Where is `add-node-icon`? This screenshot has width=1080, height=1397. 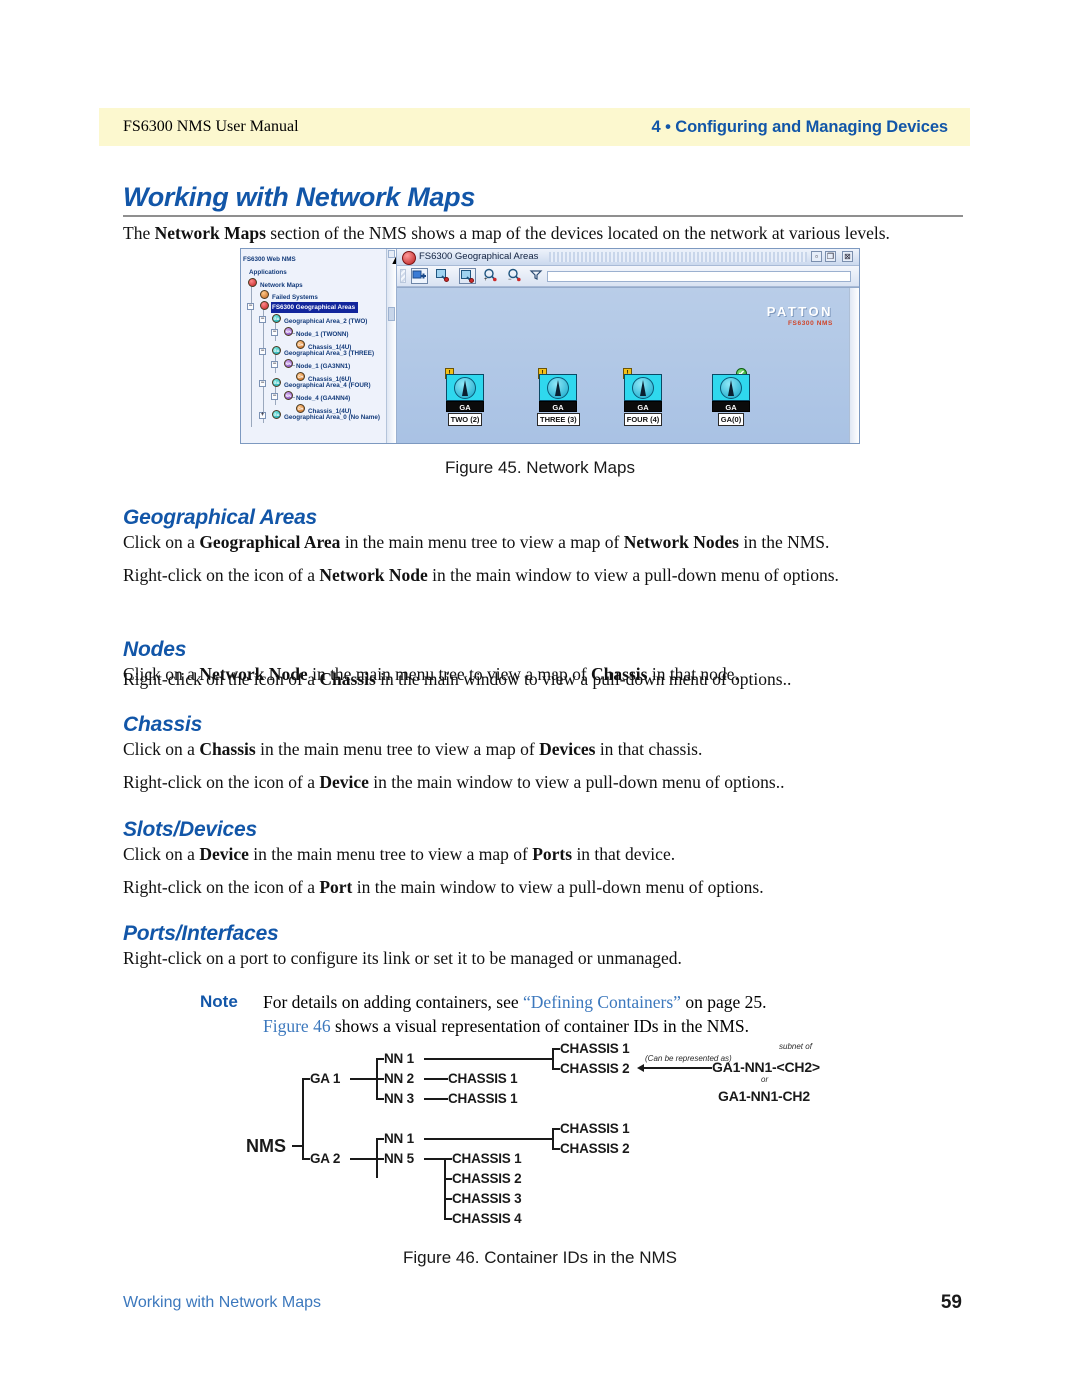
add-node-icon is located at coordinates (419, 276).